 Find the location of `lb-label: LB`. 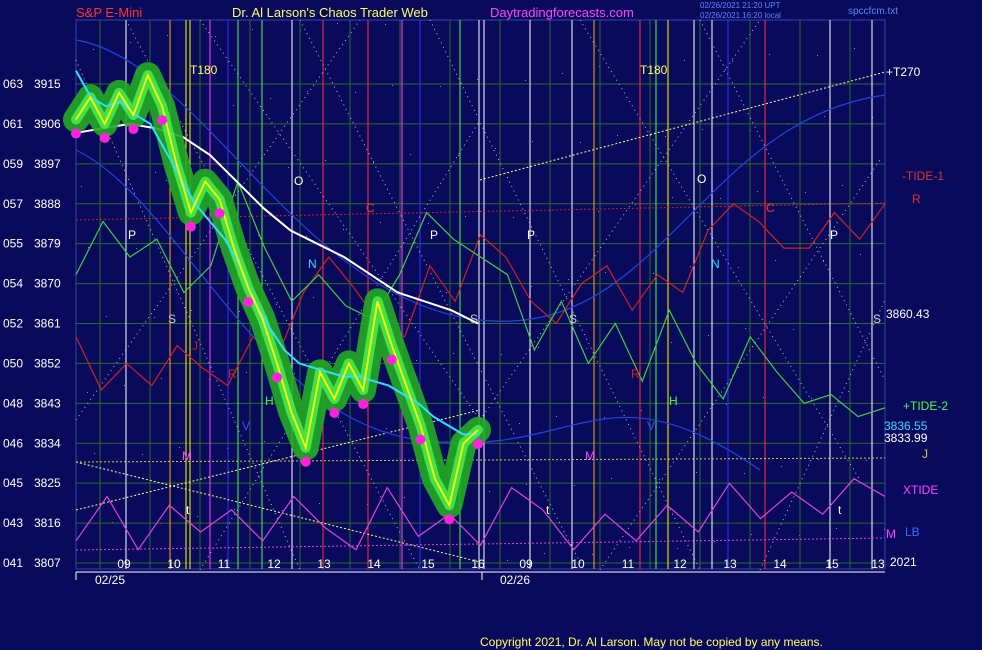

lb-label: LB is located at coordinates (912, 532).